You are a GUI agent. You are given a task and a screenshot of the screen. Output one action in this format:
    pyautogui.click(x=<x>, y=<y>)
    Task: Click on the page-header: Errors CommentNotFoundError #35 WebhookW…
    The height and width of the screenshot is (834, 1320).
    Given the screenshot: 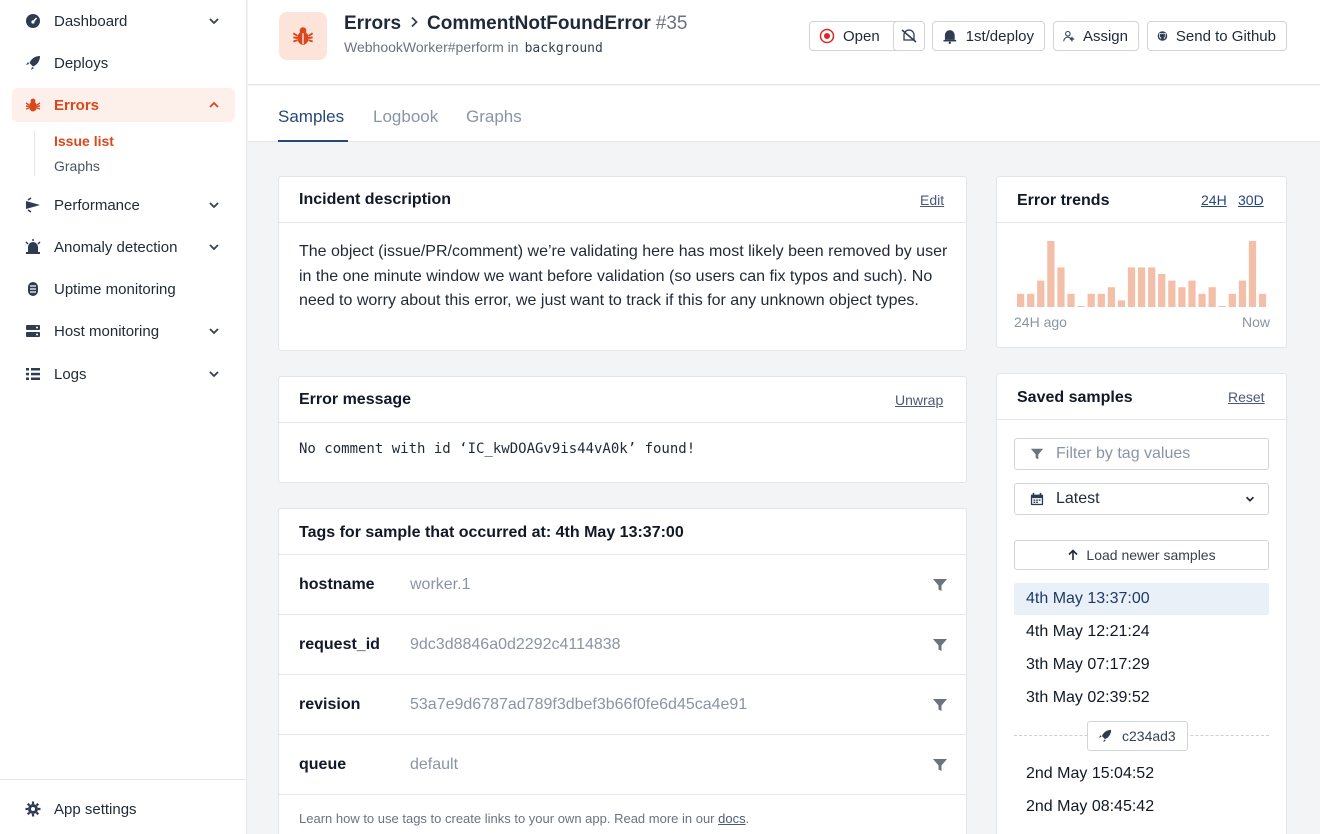 What is the action you would take?
    pyautogui.click(x=784, y=42)
    